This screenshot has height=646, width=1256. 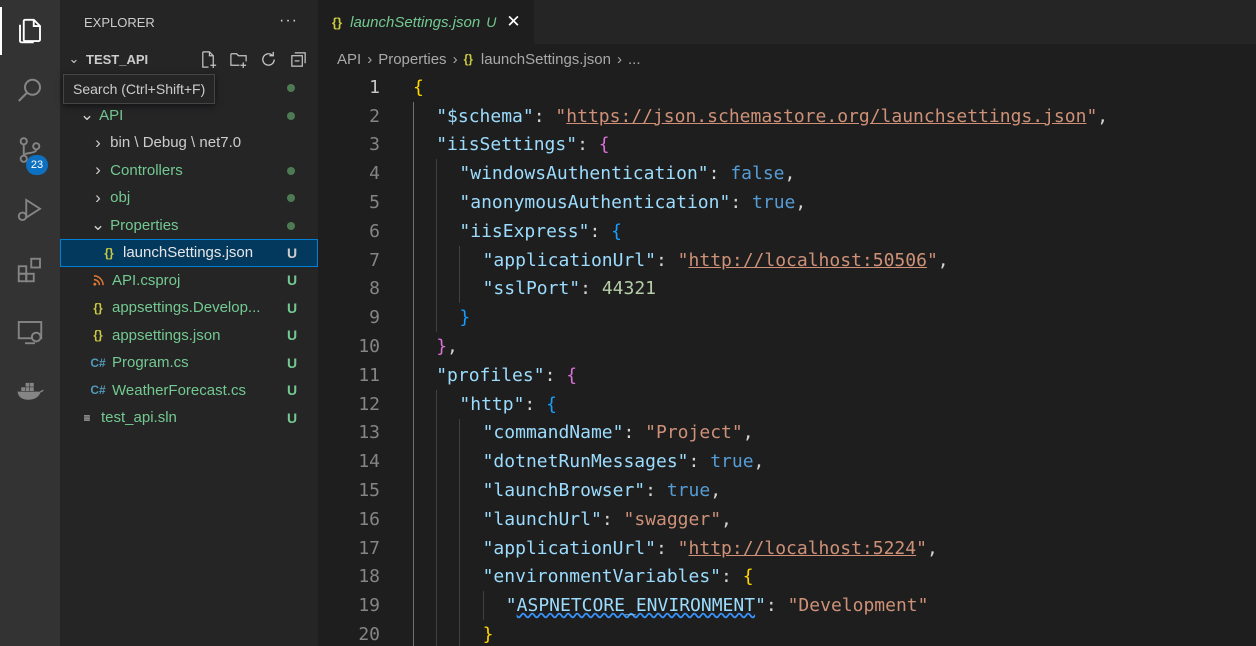 I want to click on code-token: "swagger", so click(x=672, y=519).